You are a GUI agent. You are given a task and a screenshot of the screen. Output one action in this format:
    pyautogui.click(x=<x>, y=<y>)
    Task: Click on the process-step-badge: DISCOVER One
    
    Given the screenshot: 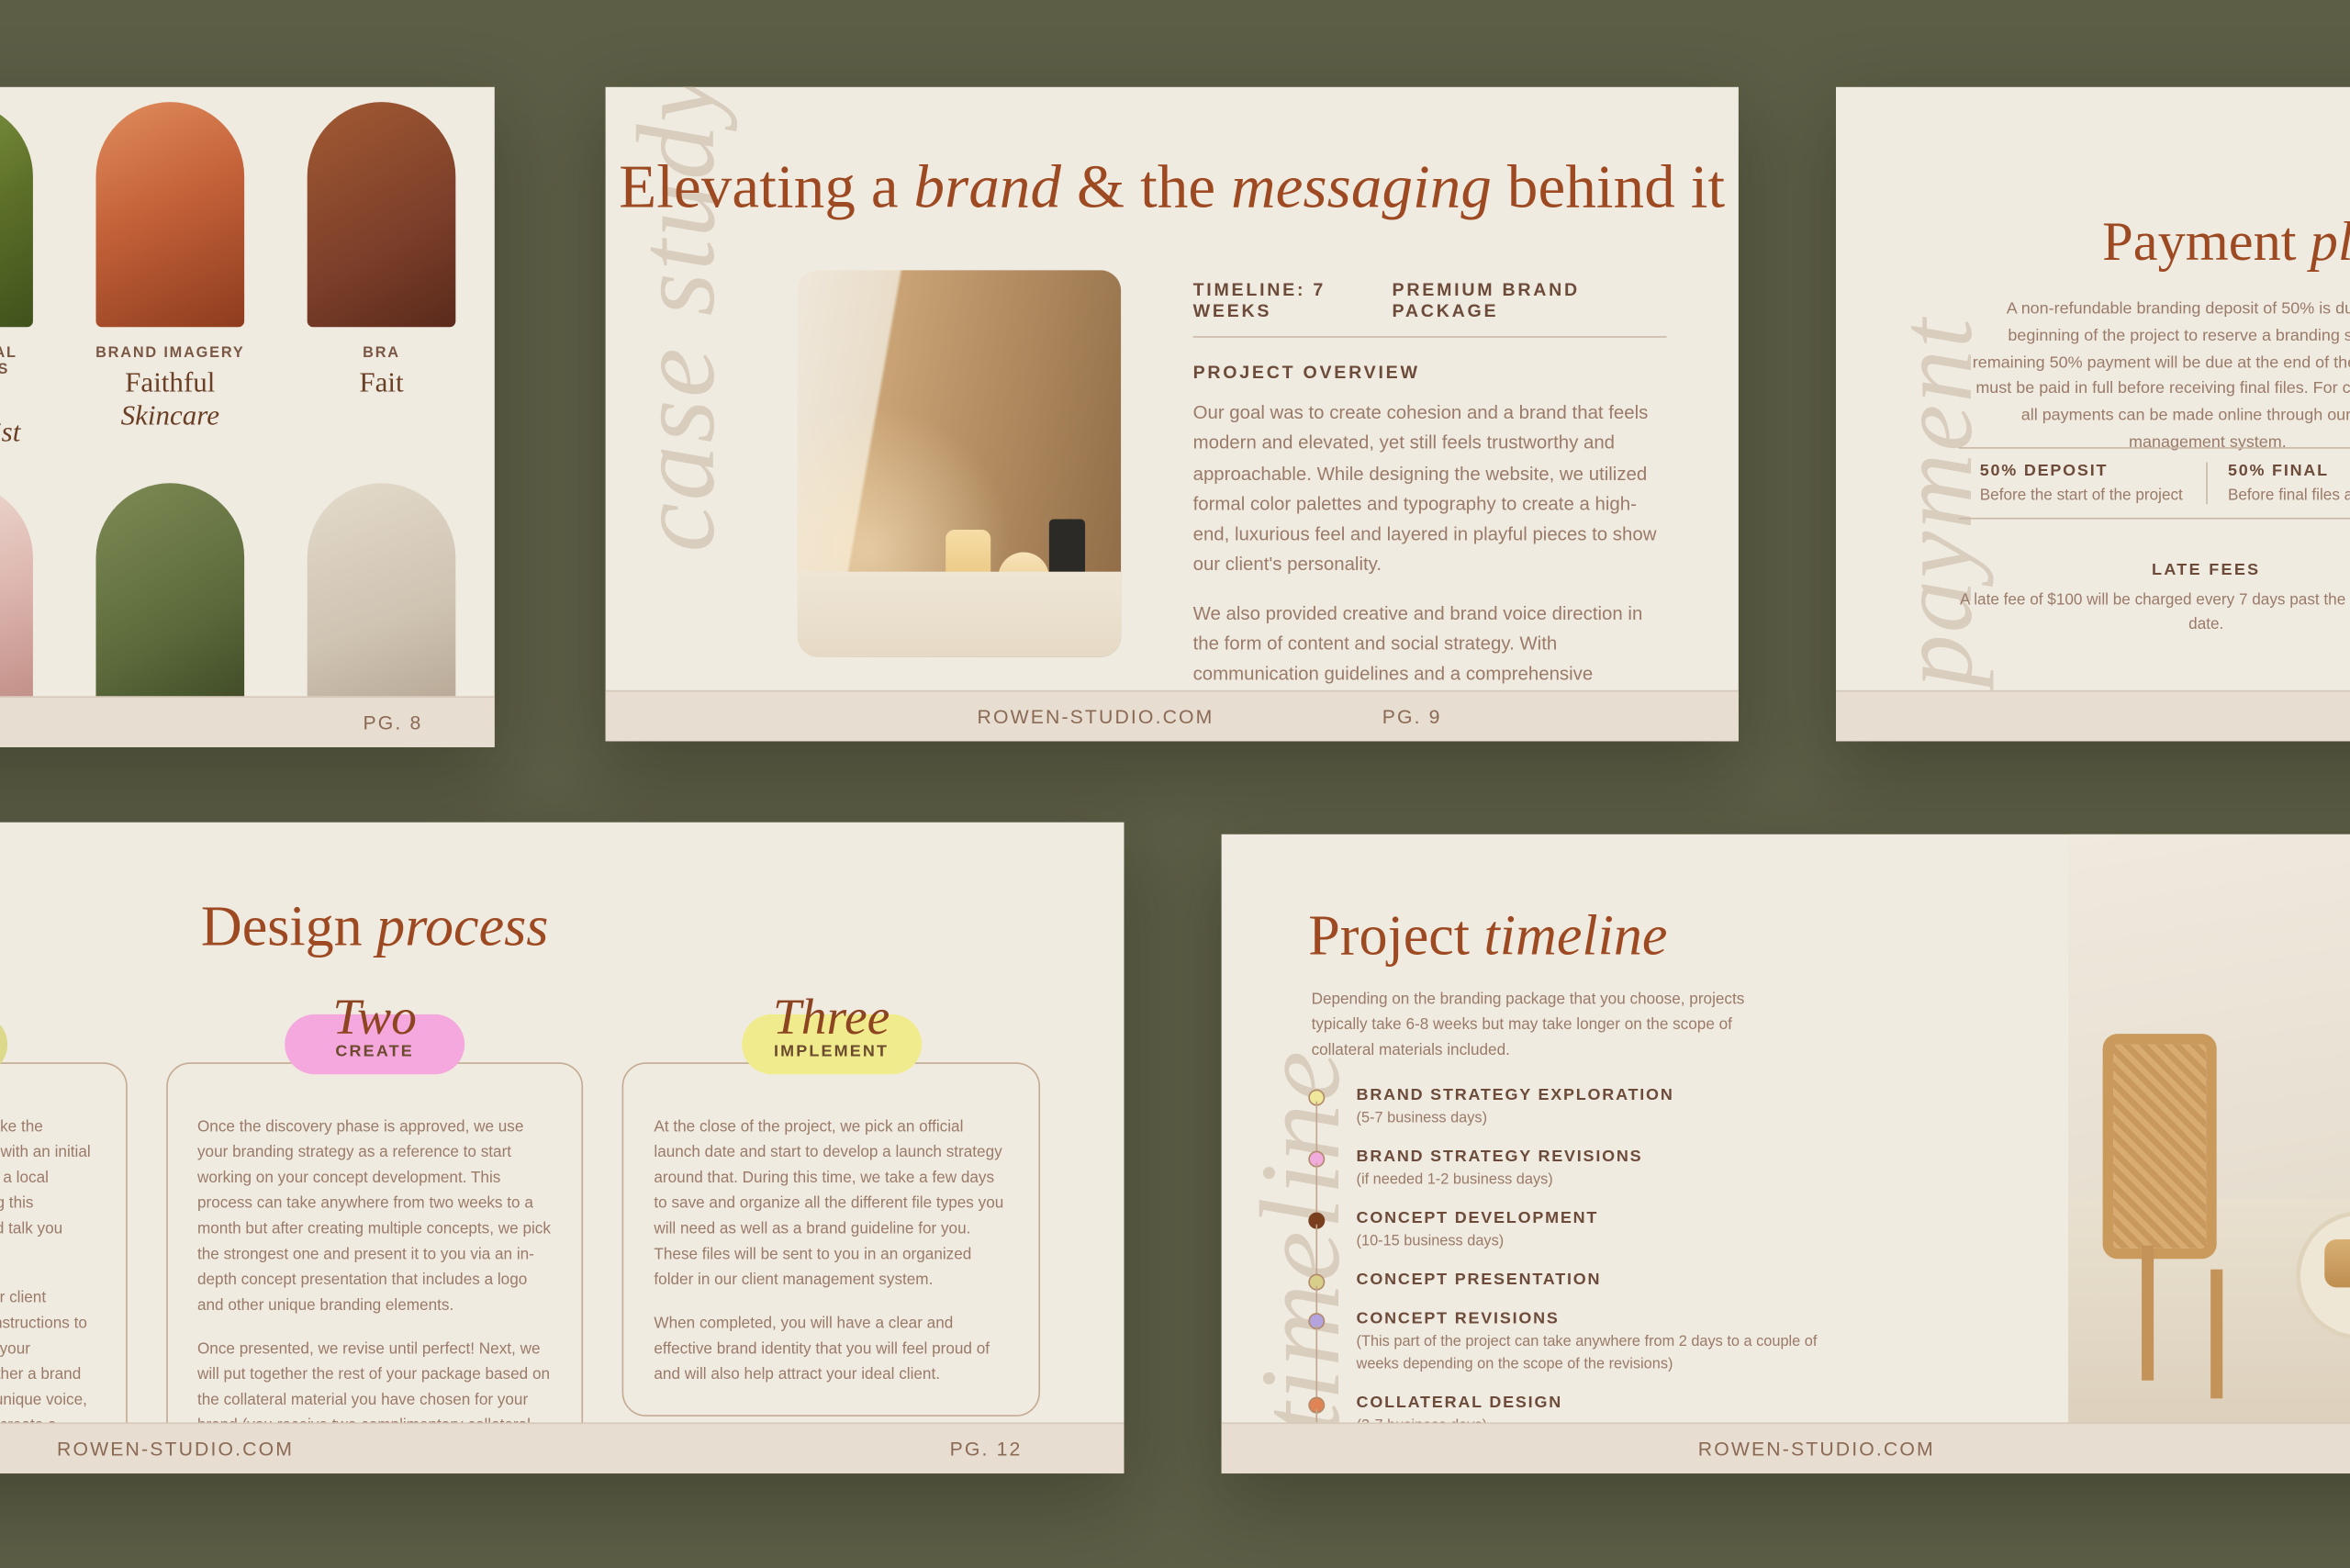 What is the action you would take?
    pyautogui.click(x=23, y=1044)
    